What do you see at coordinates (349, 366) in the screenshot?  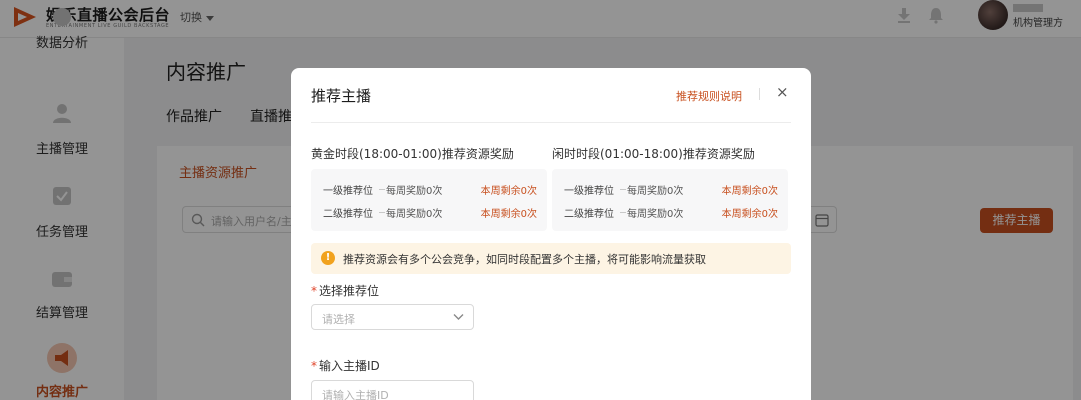 I see `anchor-label-text: 输入主播ID` at bounding box center [349, 366].